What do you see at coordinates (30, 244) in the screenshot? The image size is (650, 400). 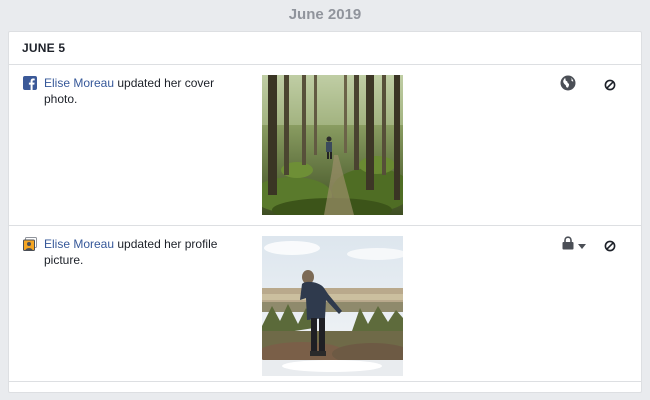 I see `profile-picture-icon` at bounding box center [30, 244].